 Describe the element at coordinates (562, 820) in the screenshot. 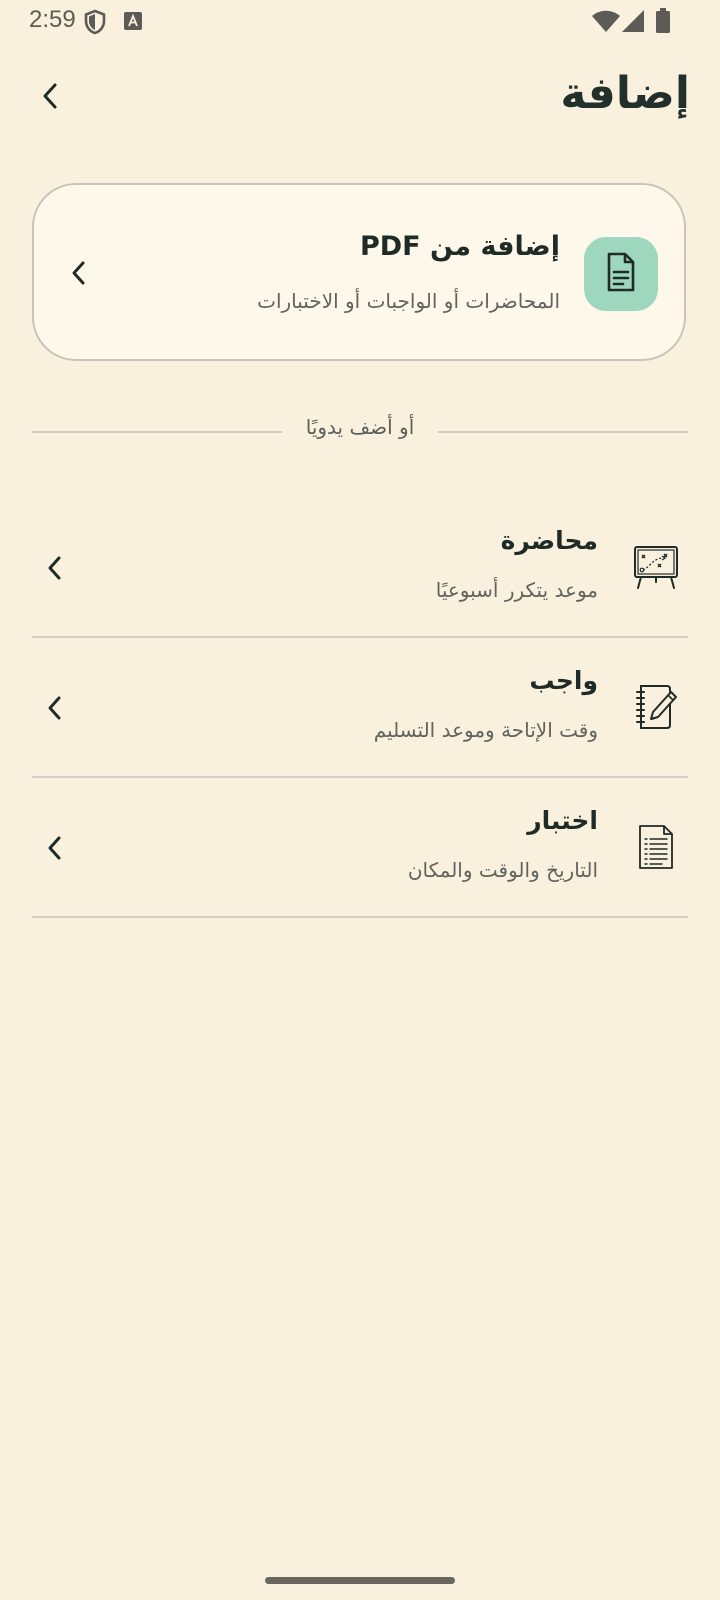

I see `exam-title: اختبار` at that location.